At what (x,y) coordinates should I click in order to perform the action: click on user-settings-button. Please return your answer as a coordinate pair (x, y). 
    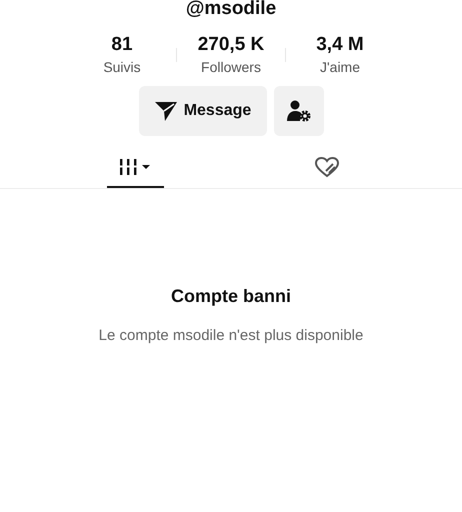
    Looking at the image, I should click on (299, 111).